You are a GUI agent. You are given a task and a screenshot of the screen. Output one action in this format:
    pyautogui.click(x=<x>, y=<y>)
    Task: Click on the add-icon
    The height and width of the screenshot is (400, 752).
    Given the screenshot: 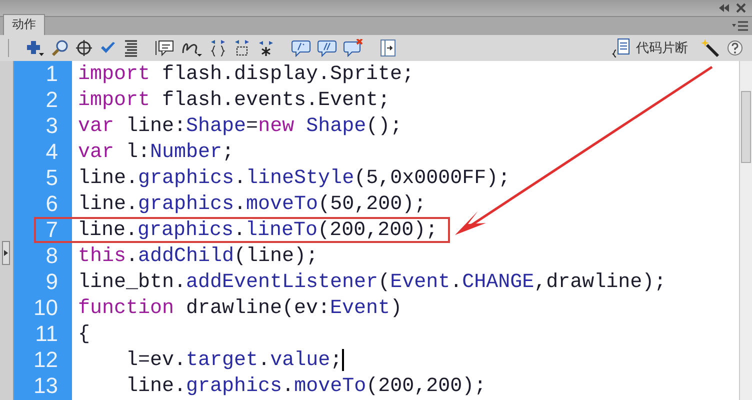 What is the action you would take?
    pyautogui.click(x=35, y=48)
    